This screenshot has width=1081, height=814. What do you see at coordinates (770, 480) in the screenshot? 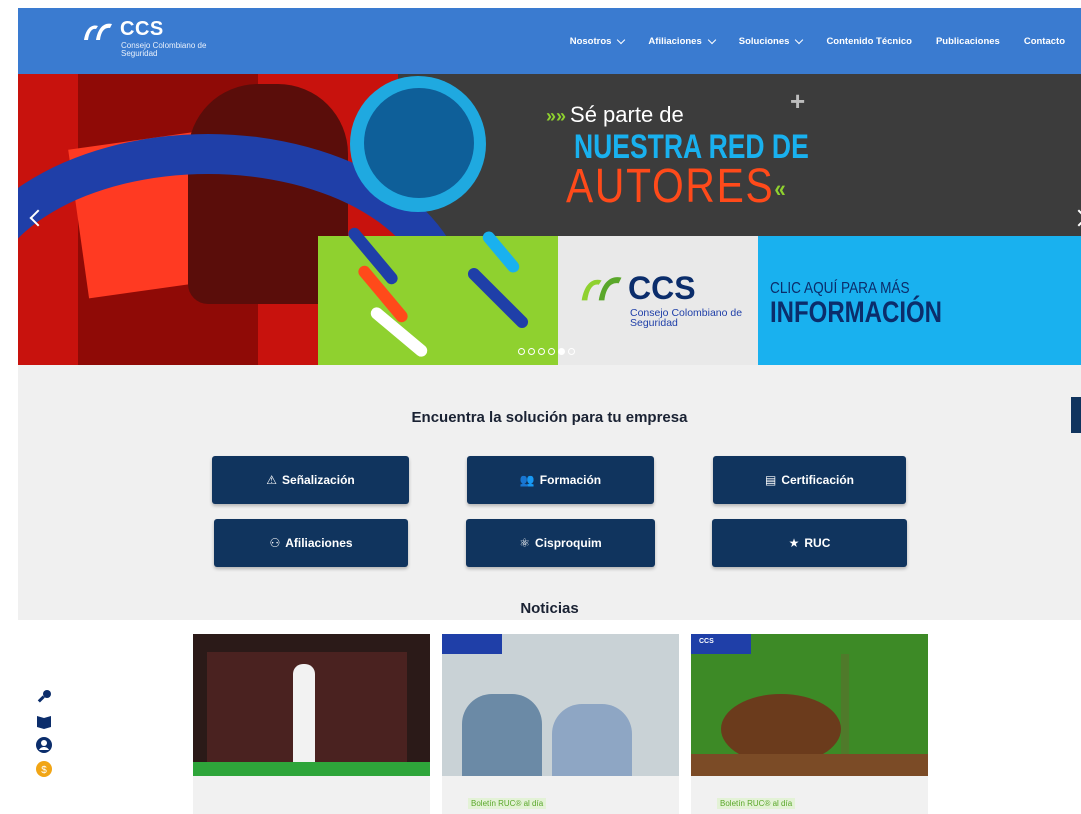
I see `document-icon: ▤` at bounding box center [770, 480].